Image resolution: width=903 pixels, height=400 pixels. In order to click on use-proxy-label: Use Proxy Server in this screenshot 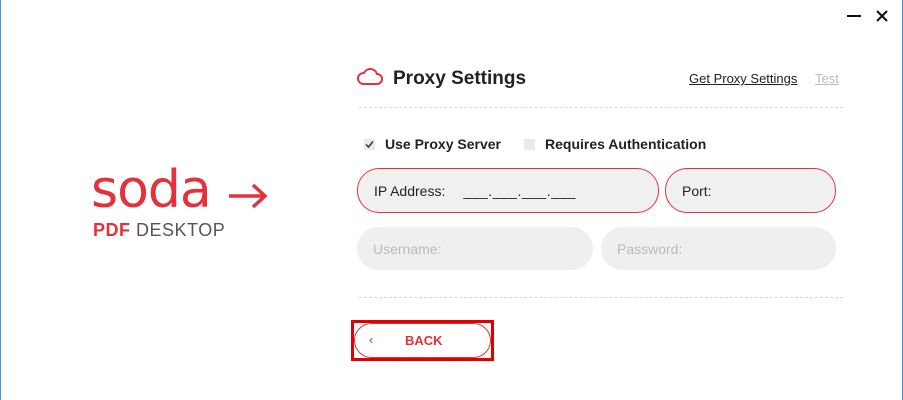, I will do `click(443, 144)`.